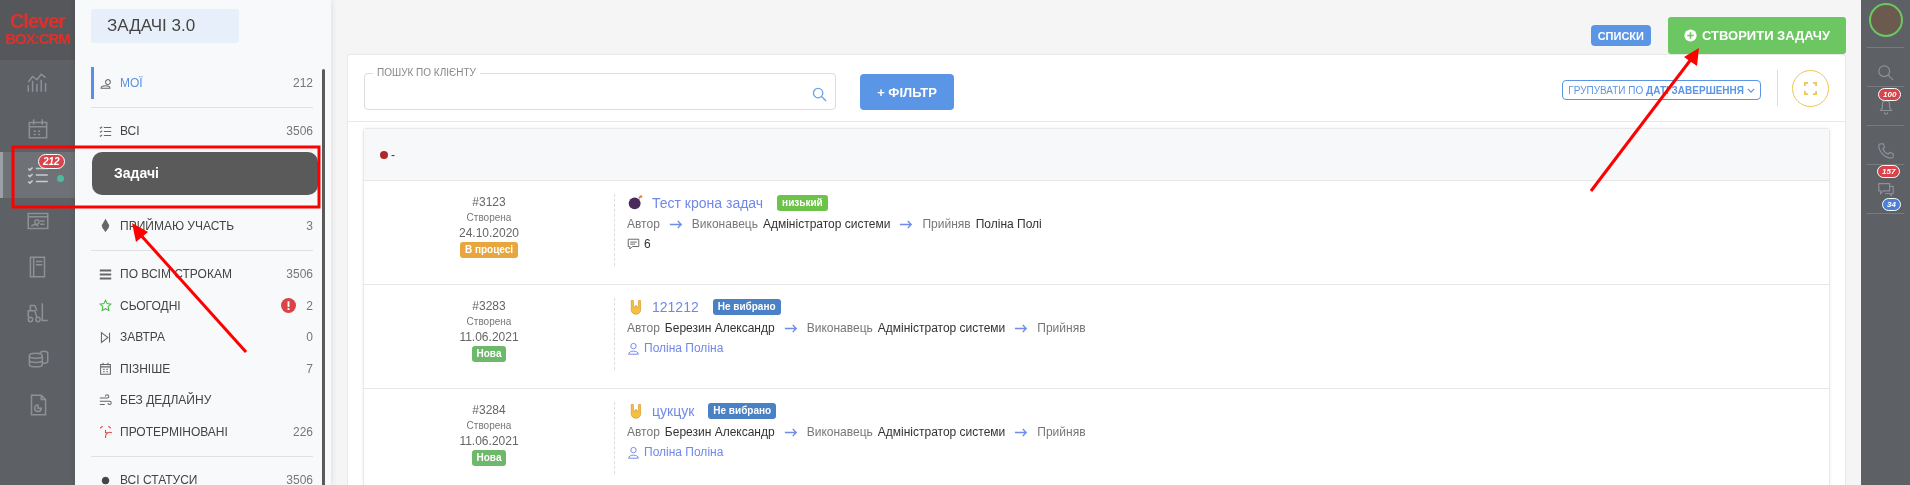 The width and height of the screenshot is (1910, 485). I want to click on avatar, so click(1885, 20).